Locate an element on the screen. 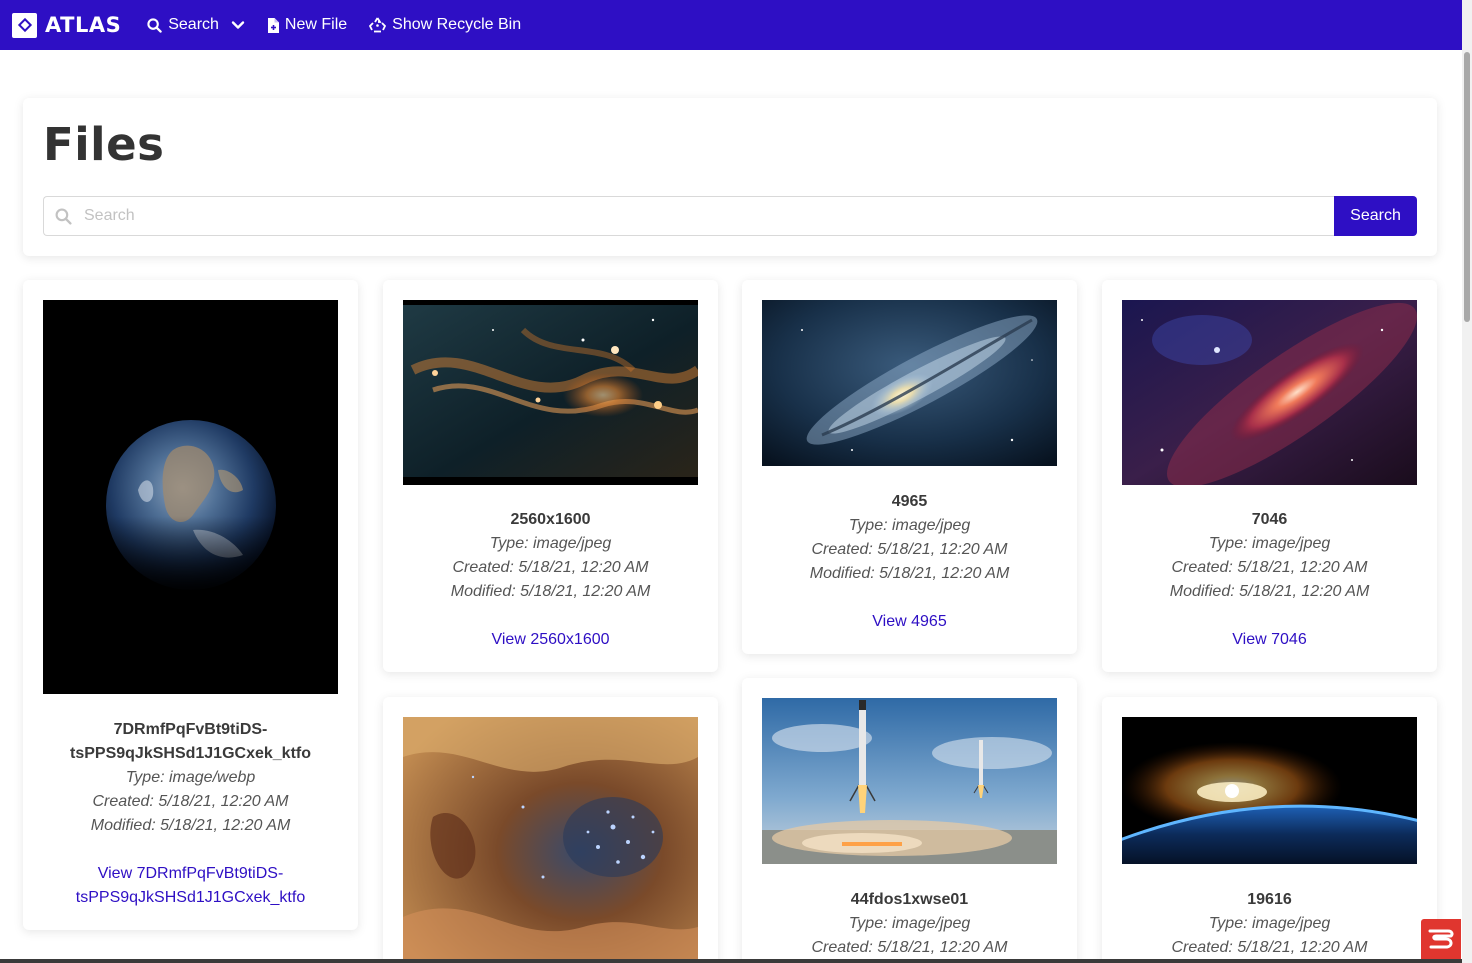  scrollbar-thumb is located at coordinates (1467, 187).